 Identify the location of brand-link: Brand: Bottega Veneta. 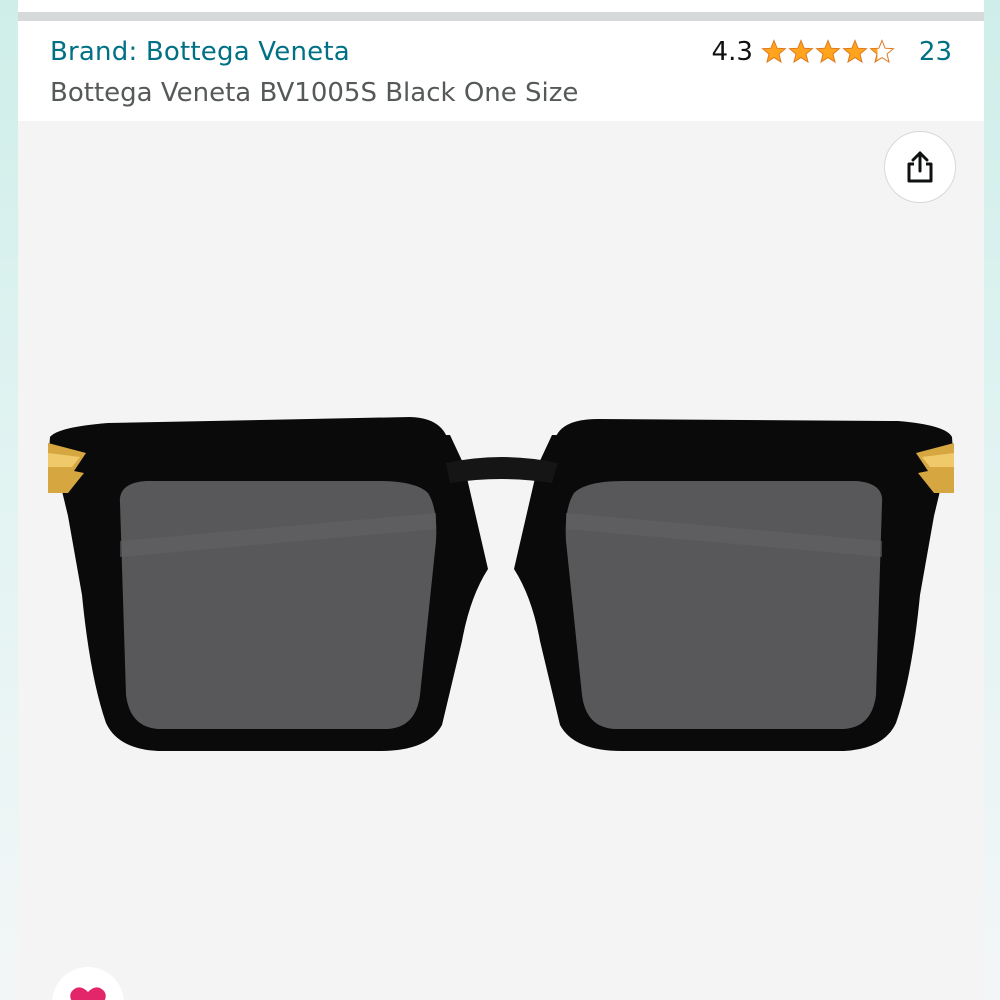
(200, 52).